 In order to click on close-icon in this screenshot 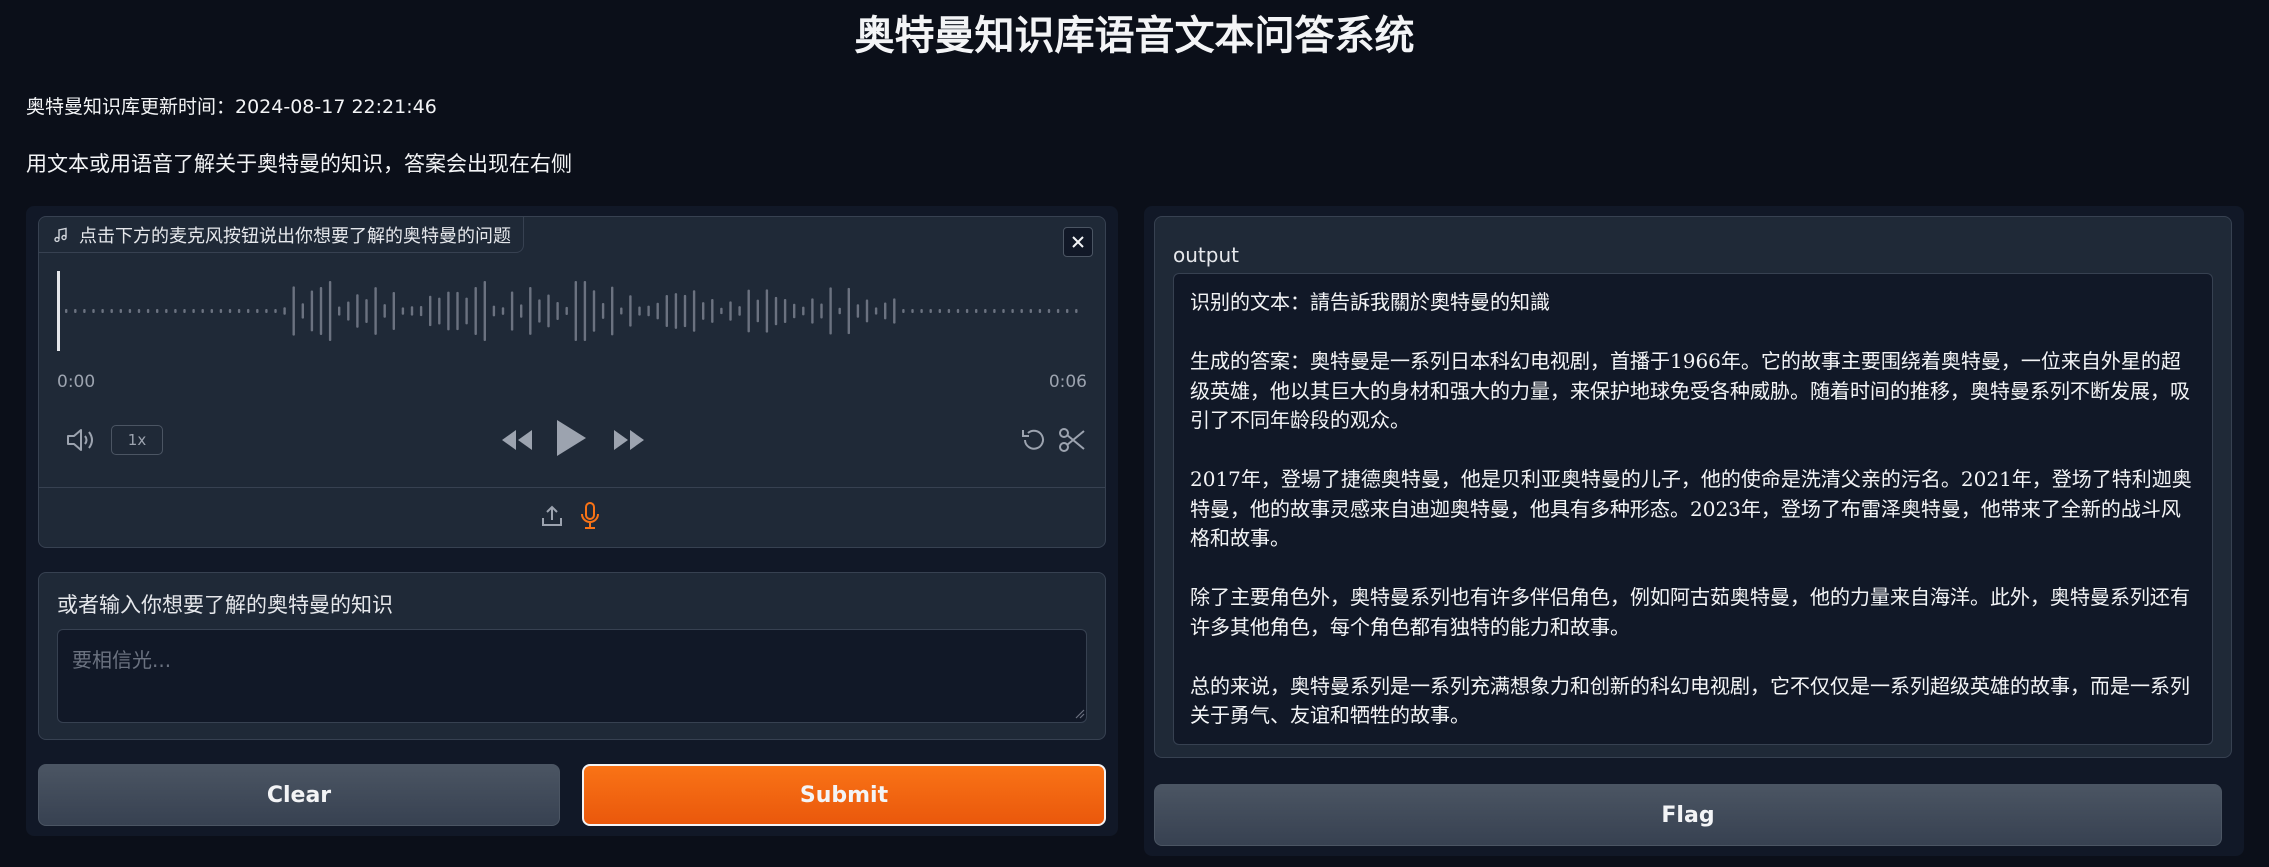, I will do `click(1078, 242)`.